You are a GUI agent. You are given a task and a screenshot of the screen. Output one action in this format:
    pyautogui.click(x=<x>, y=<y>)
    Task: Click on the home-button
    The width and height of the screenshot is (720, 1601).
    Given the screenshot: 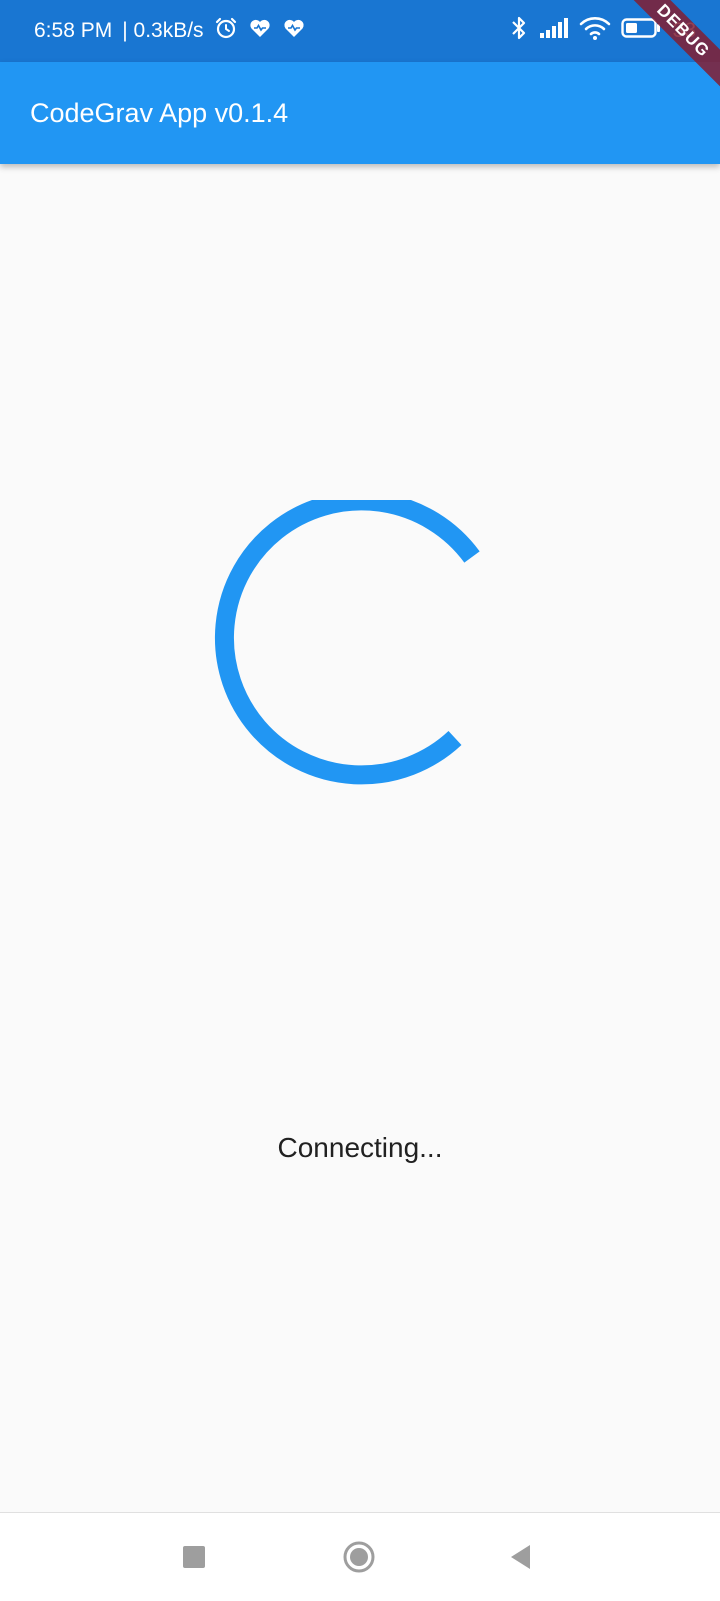 What is the action you would take?
    pyautogui.click(x=359, y=1557)
    